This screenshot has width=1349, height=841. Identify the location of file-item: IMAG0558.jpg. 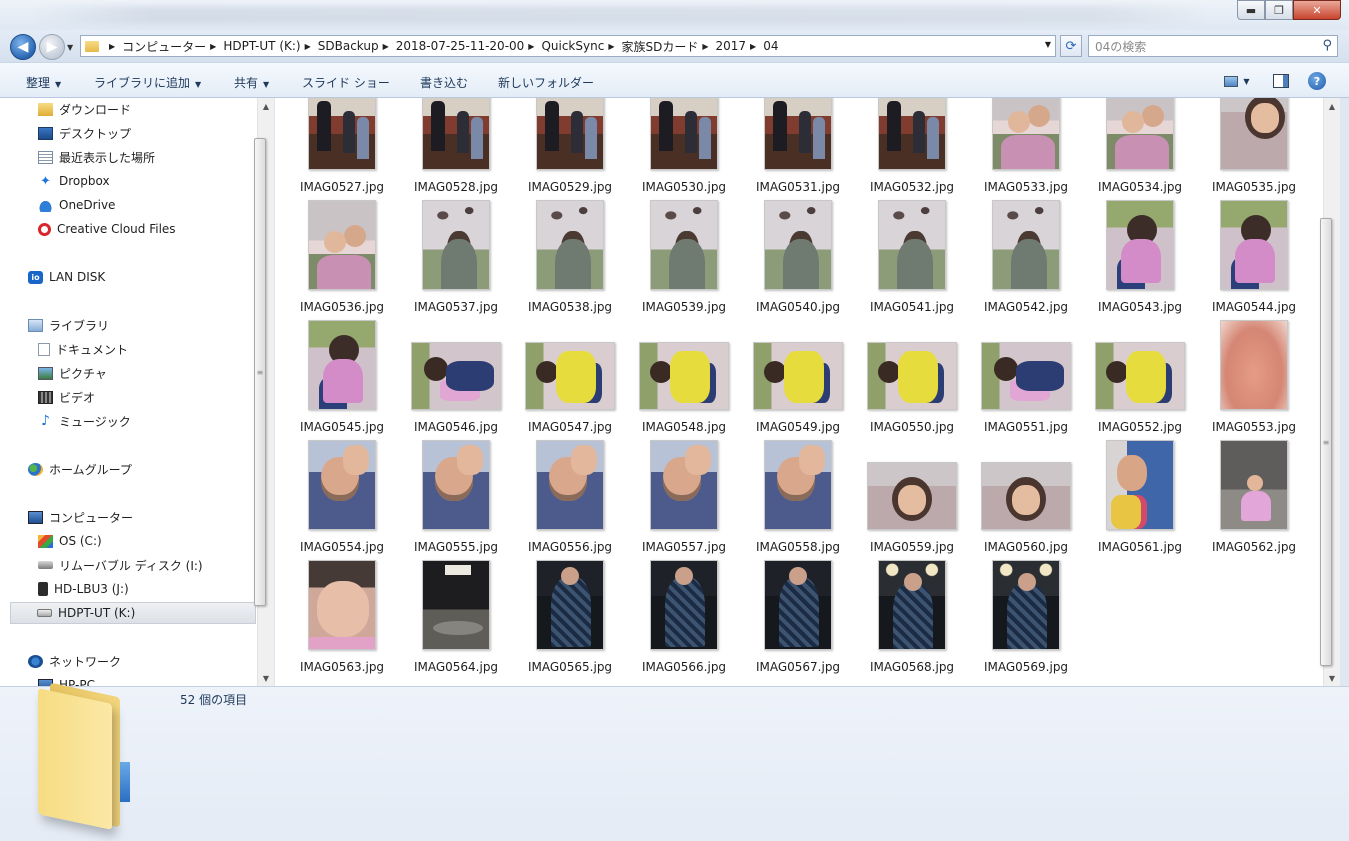
(798, 494).